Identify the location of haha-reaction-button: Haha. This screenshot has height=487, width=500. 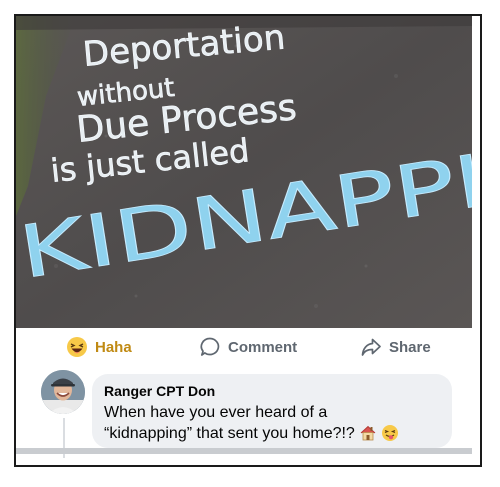
(99, 347).